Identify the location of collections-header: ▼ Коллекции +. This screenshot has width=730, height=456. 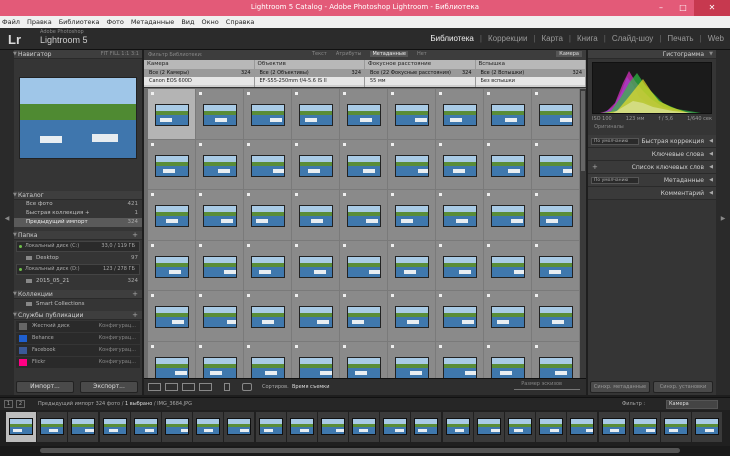
(77, 294).